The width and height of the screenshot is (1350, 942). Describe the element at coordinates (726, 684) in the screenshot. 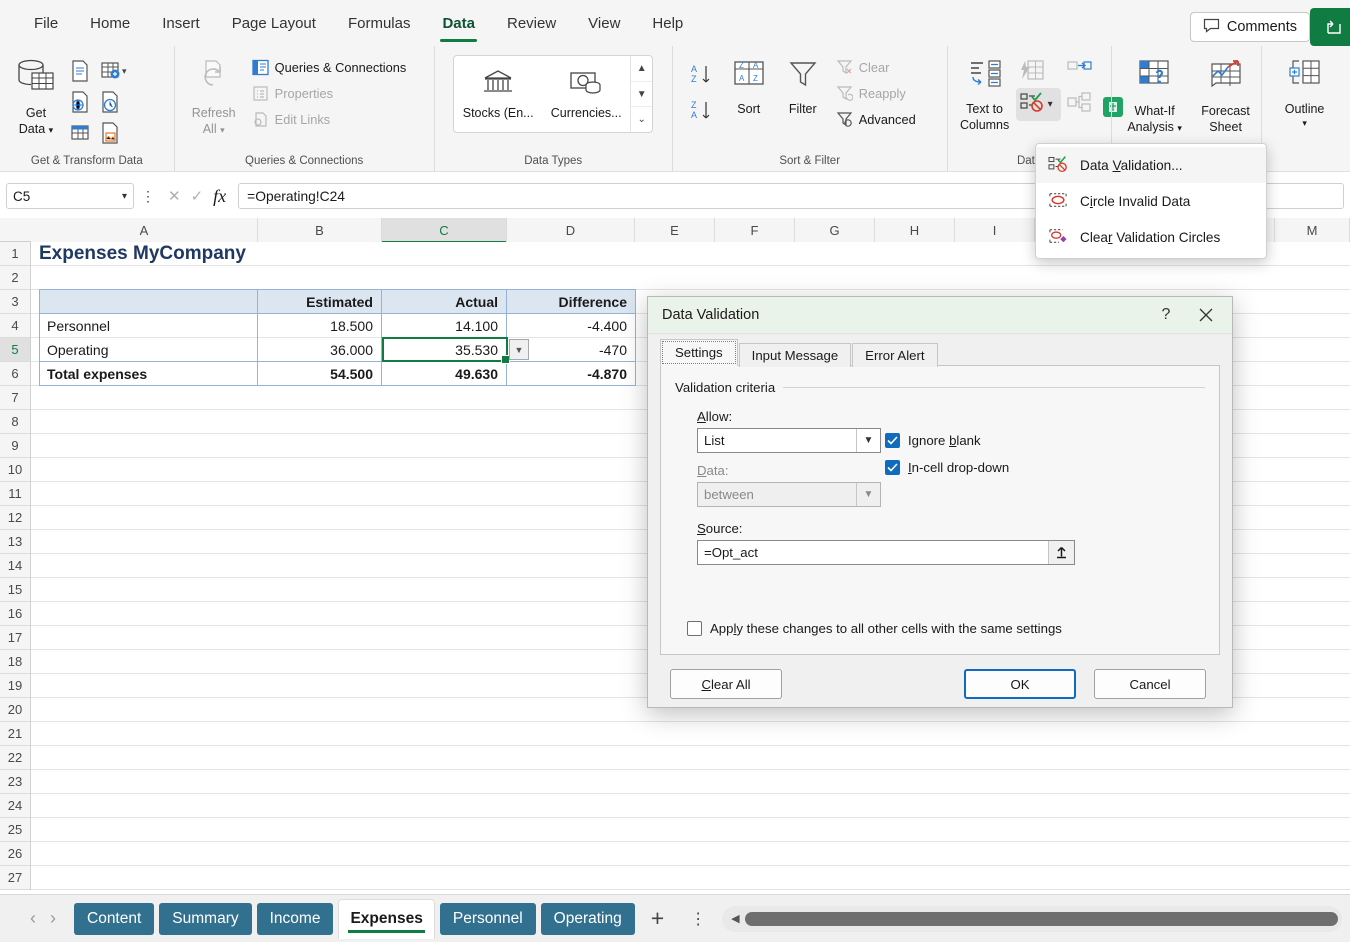

I see `clear-all-button: Clear All` at that location.